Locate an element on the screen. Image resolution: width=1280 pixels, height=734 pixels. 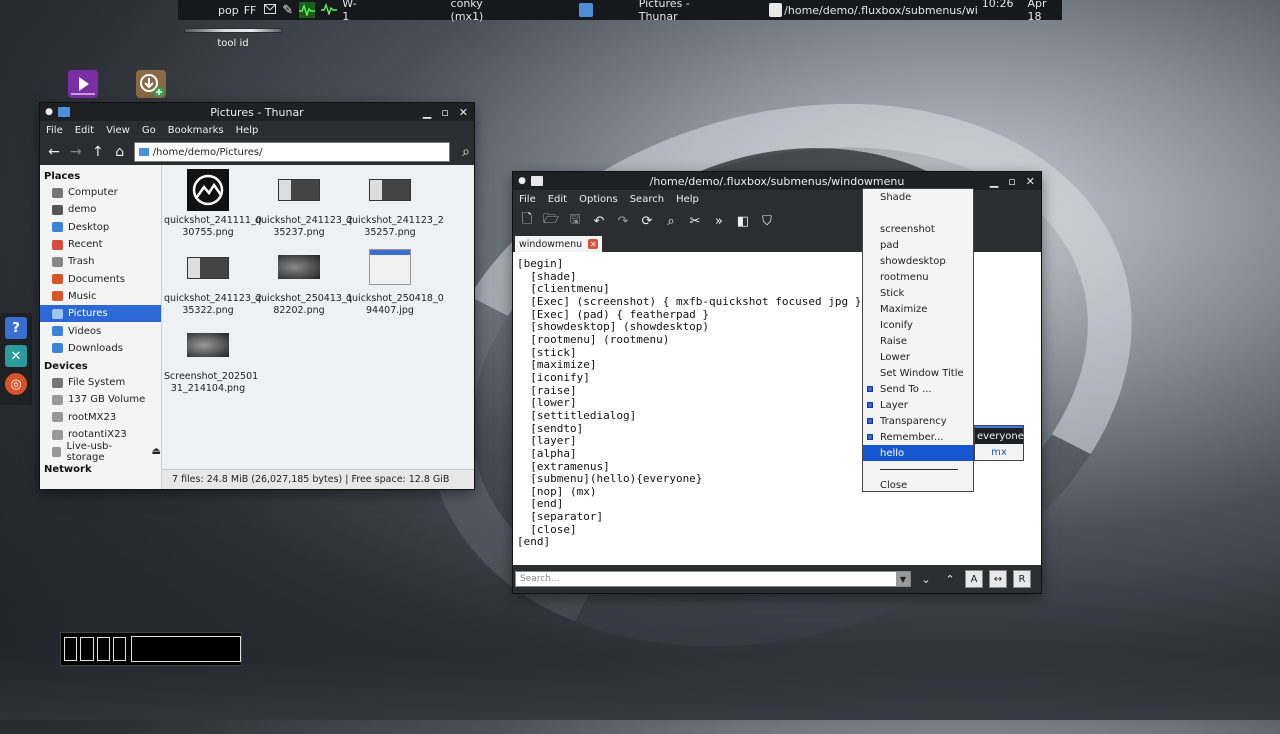
search-input: Search... ▼ is located at coordinates (713, 579).